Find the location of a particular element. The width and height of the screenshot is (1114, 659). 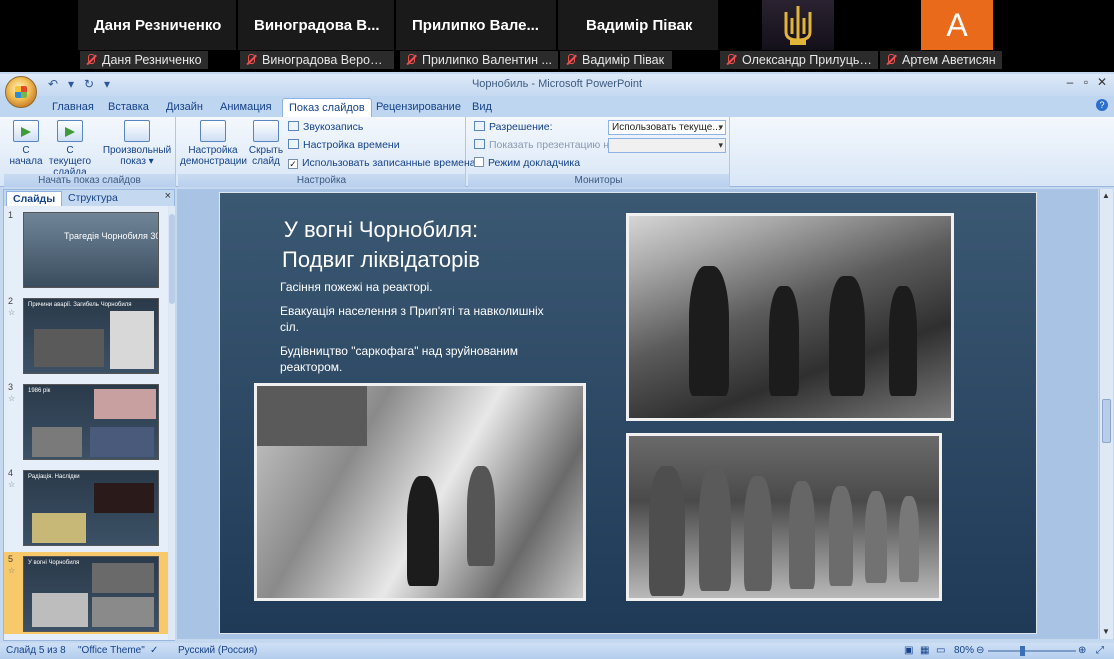

monitor-icon is located at coordinates (479, 126).